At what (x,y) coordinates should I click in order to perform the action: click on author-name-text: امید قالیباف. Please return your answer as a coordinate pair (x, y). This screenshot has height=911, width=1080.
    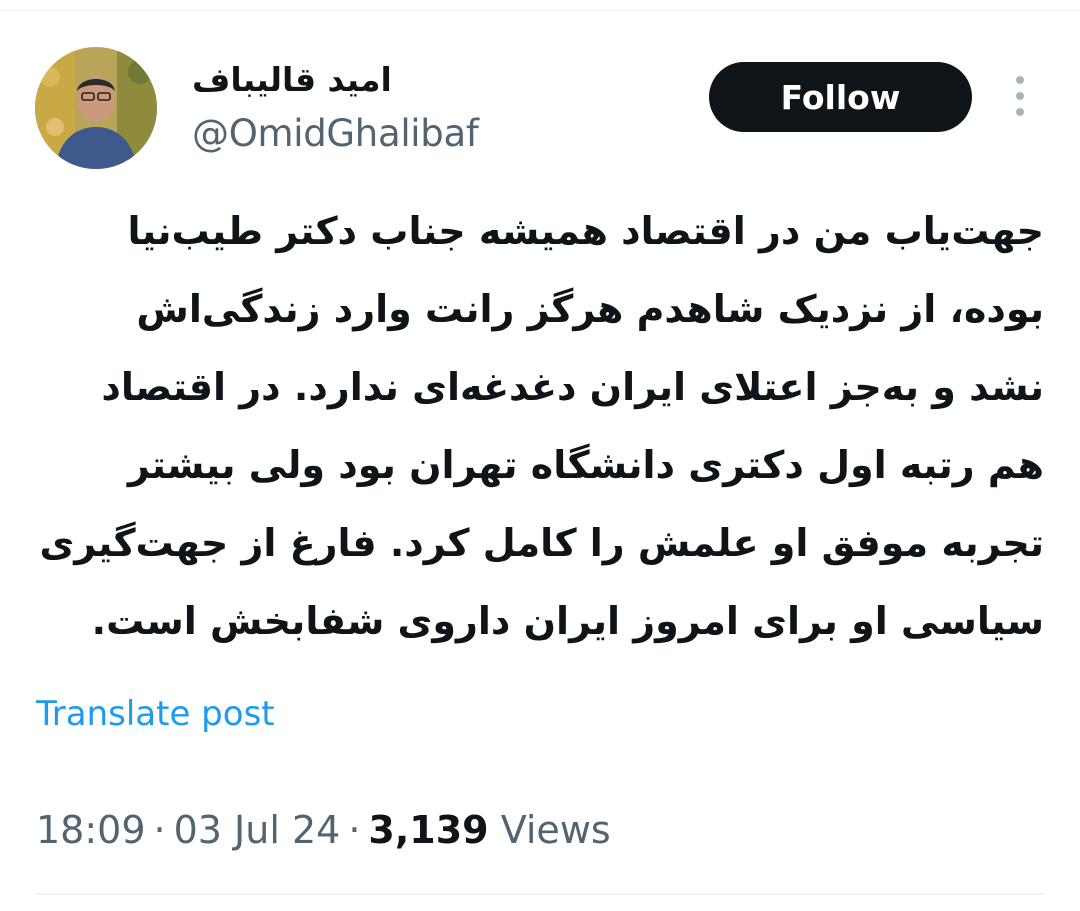
    Looking at the image, I should click on (292, 79).